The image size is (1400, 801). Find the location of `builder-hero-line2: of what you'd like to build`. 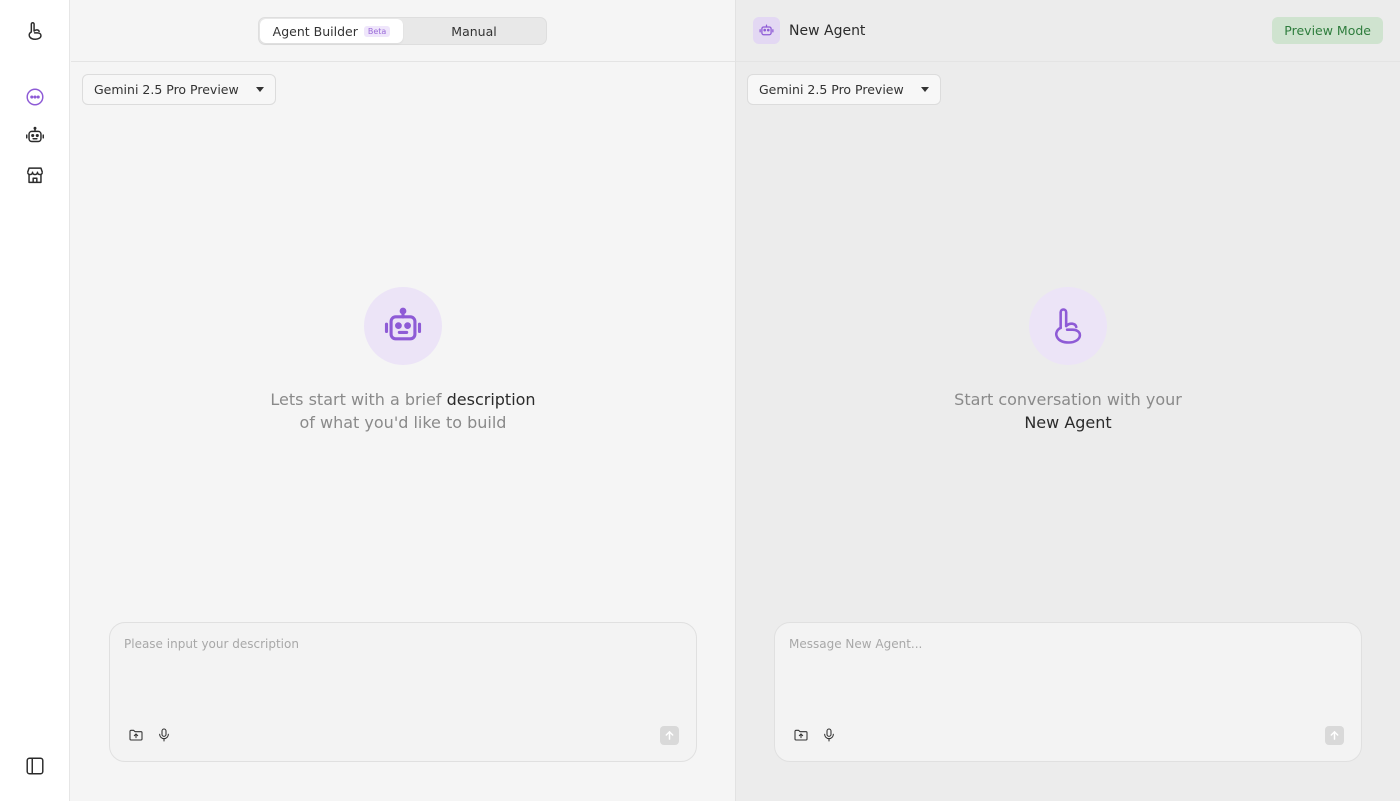

builder-hero-line2: of what you'd like to build is located at coordinates (403, 422).